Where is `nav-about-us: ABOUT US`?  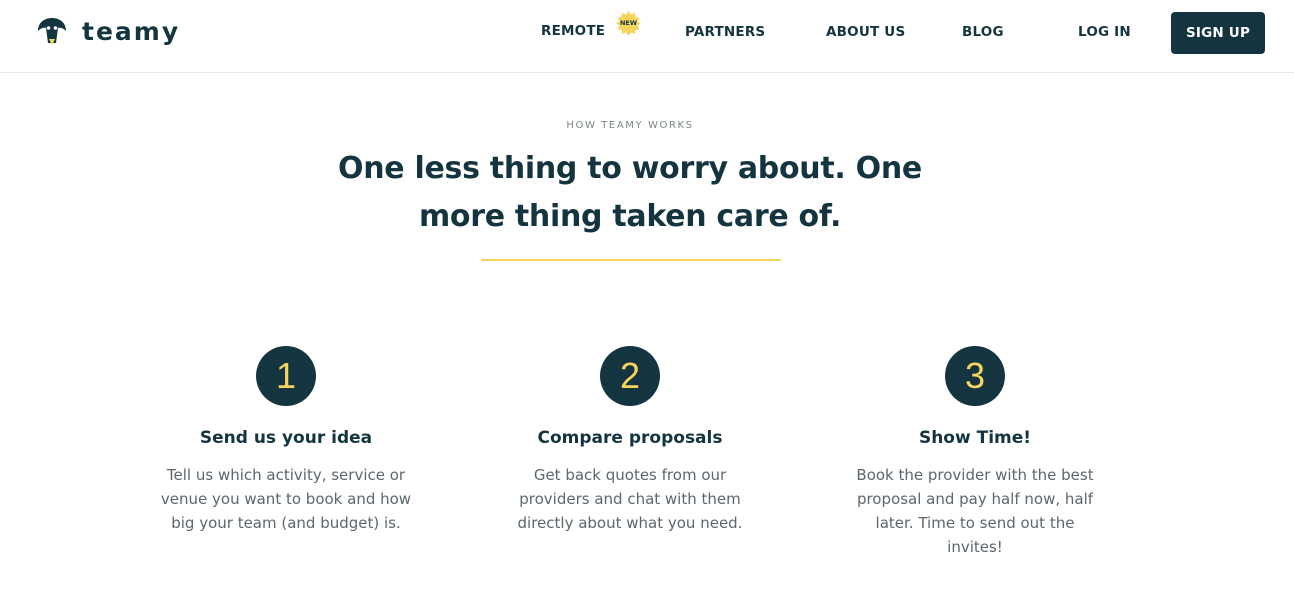
nav-about-us: ABOUT US is located at coordinates (865, 32).